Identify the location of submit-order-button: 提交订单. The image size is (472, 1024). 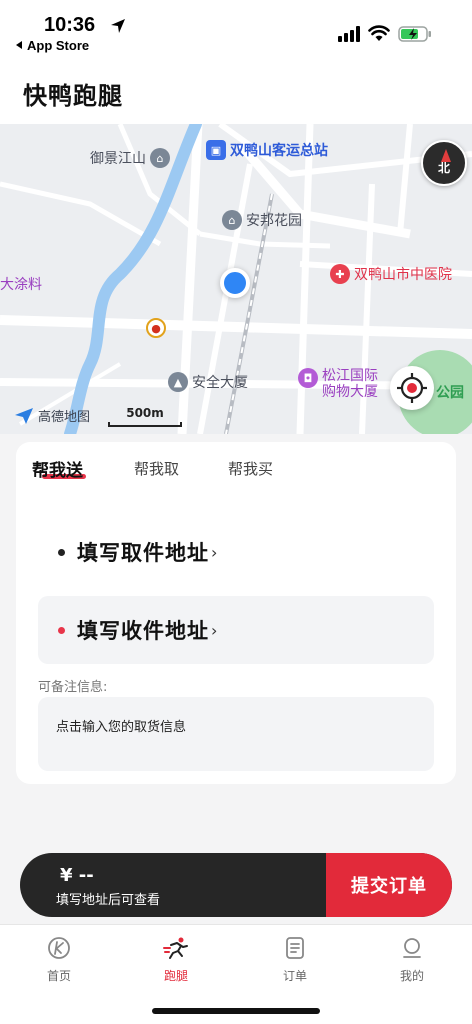
(389, 885).